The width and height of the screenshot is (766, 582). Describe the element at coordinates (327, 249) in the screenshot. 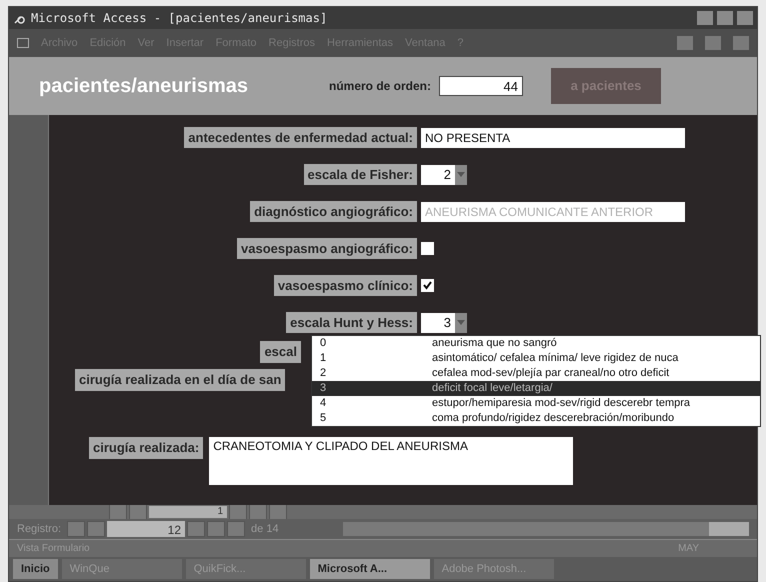

I see `field-label: vasoespasmo angiográfico:` at that location.